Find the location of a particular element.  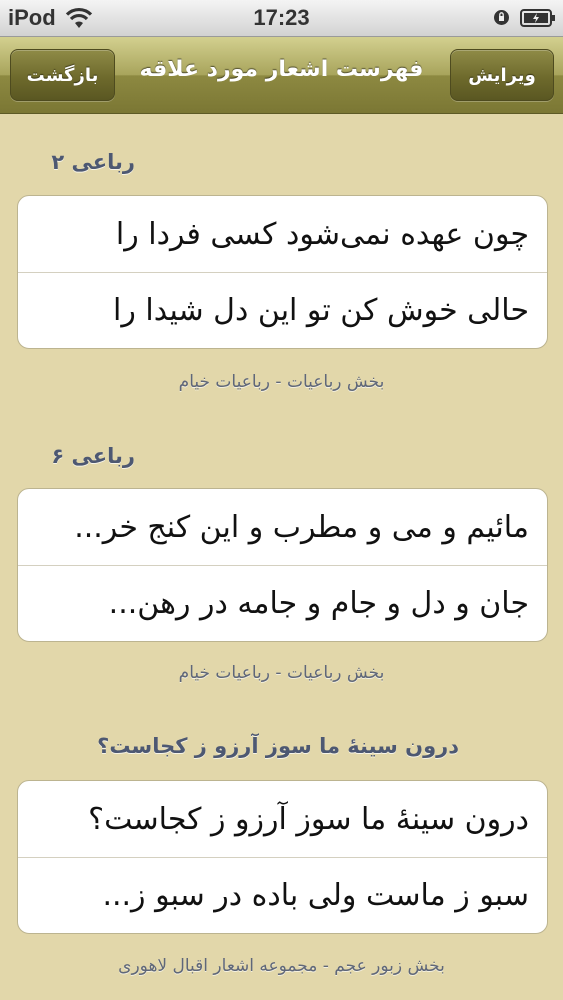

navigation-bar: بازگشت فهرست اشعار مورد علاقه ویرایش is located at coordinates (281, 75).